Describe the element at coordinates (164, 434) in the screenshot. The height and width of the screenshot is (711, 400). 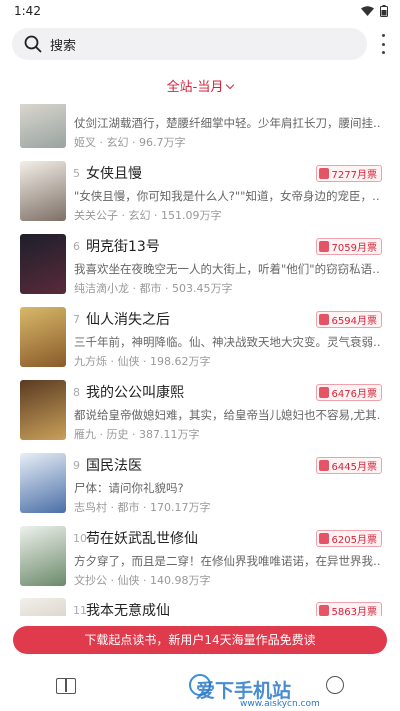
I see `book-word-count: 387.11万字` at that location.